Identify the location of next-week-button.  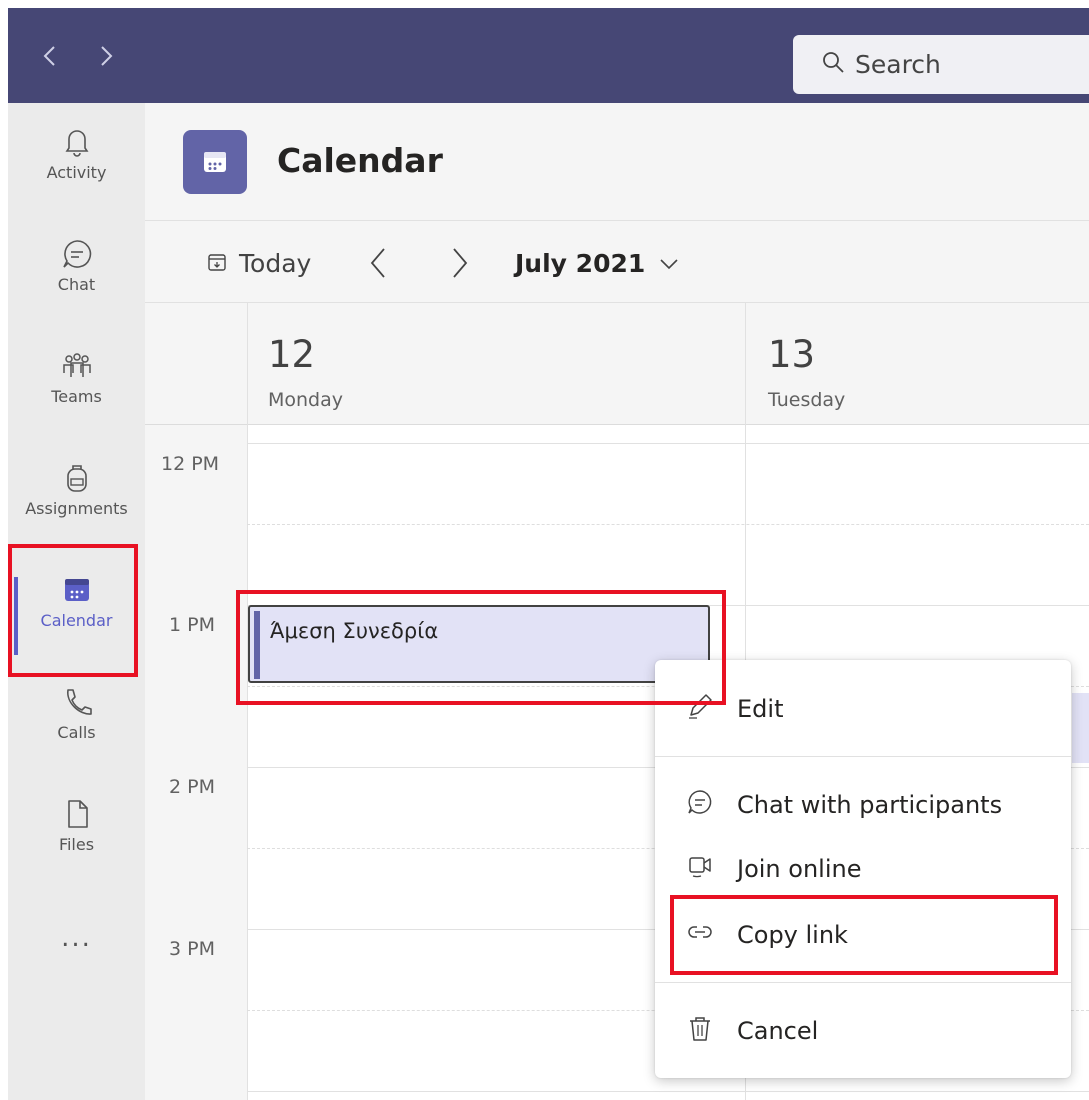
(460, 263).